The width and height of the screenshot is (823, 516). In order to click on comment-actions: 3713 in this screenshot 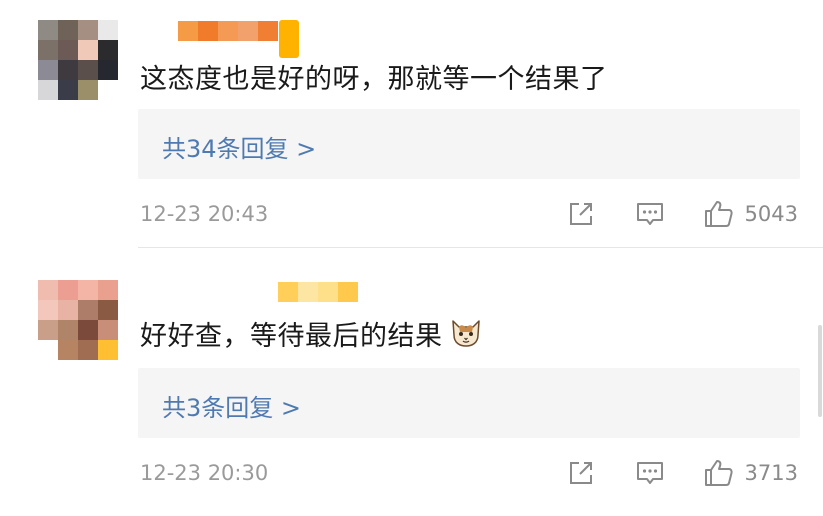, I will do `click(682, 473)`.